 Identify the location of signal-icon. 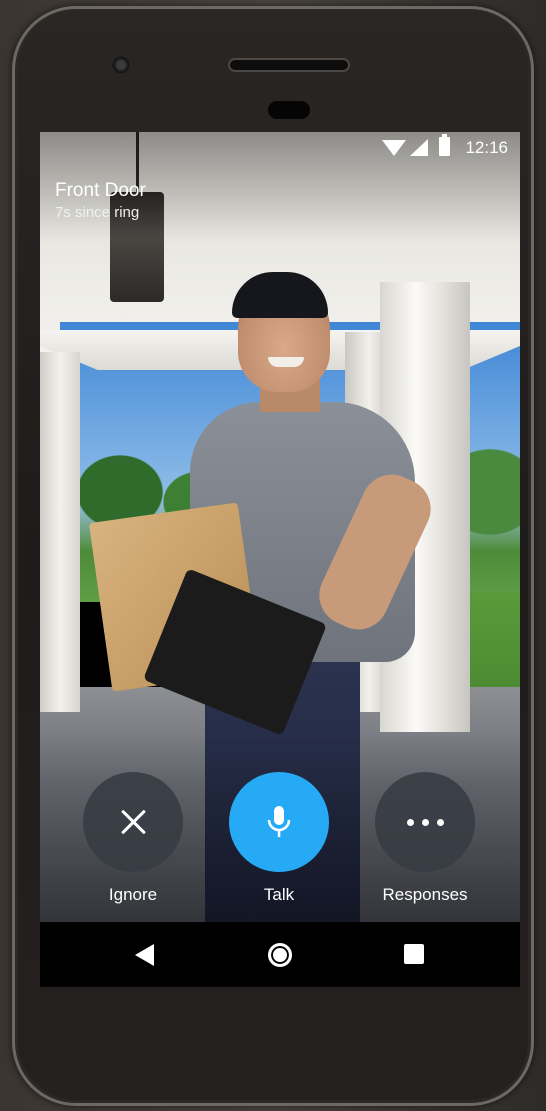
(419, 147).